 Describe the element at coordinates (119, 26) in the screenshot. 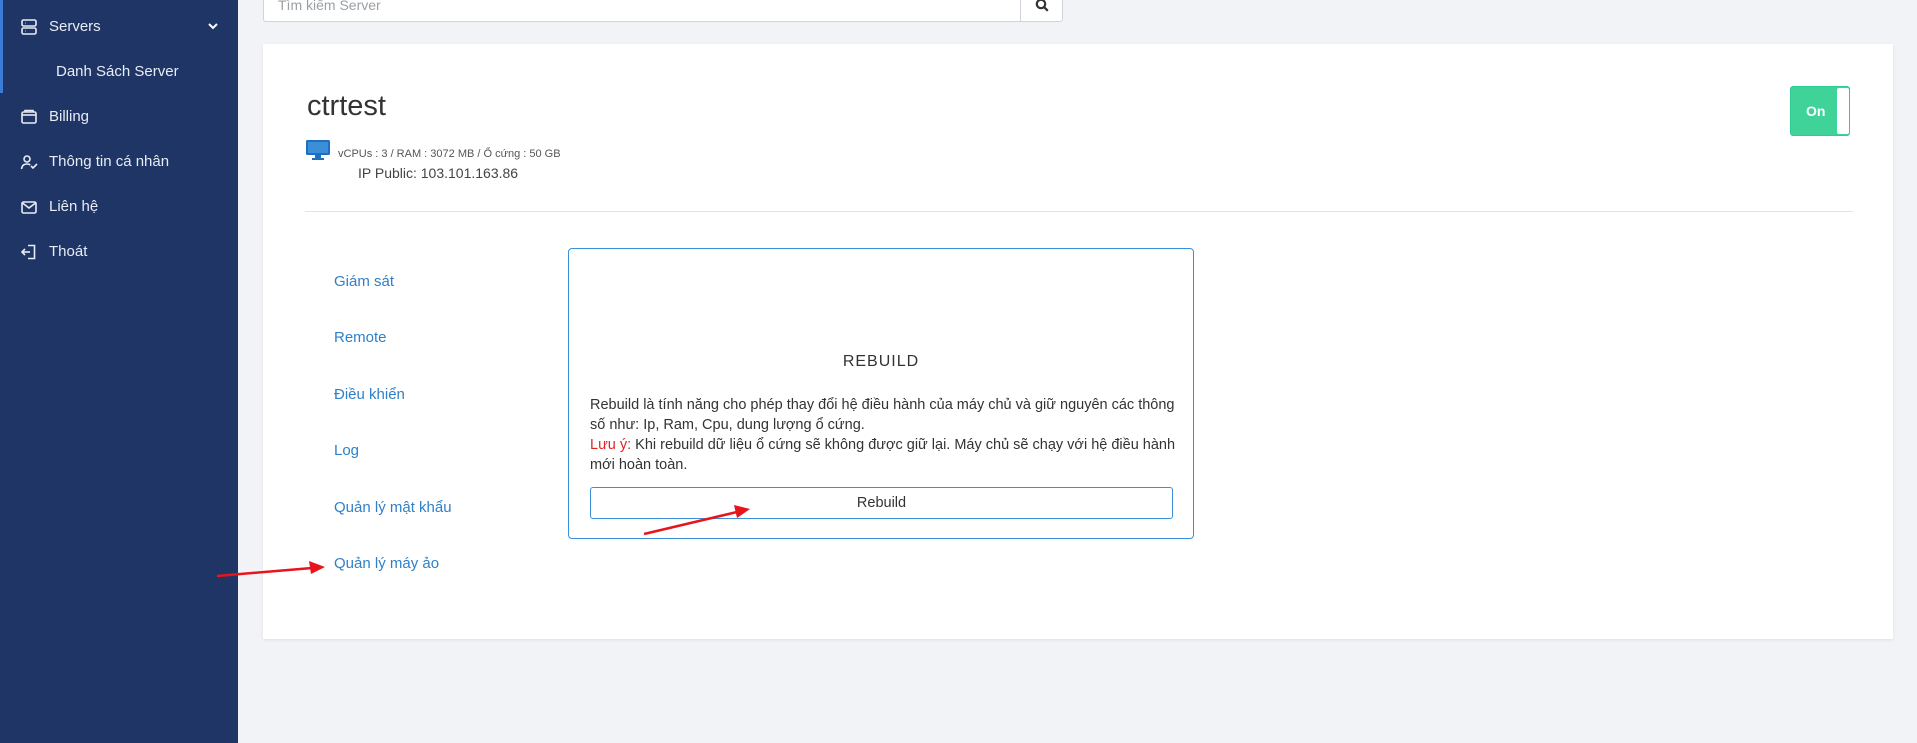

I see `sidebar-item-servers: Servers` at that location.